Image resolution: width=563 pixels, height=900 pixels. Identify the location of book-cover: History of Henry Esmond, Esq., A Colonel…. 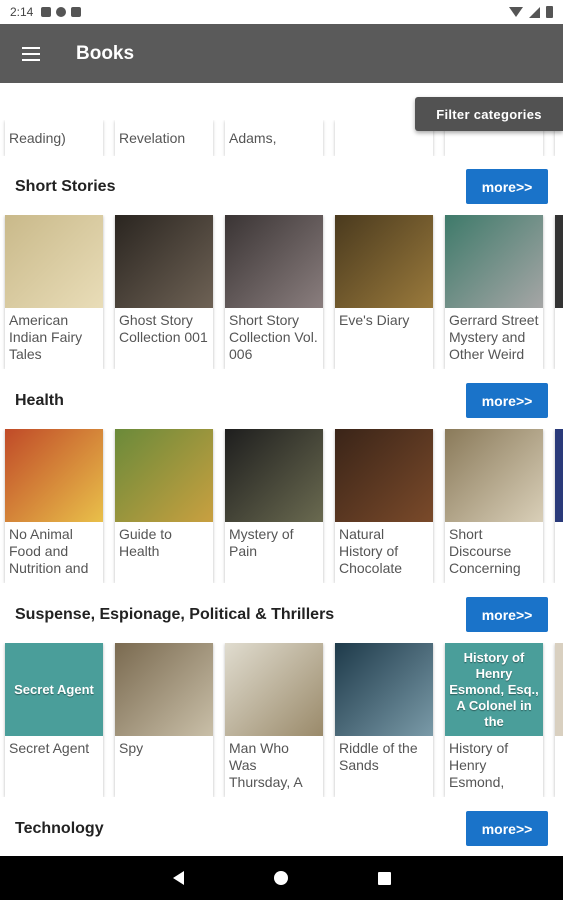
(494, 689).